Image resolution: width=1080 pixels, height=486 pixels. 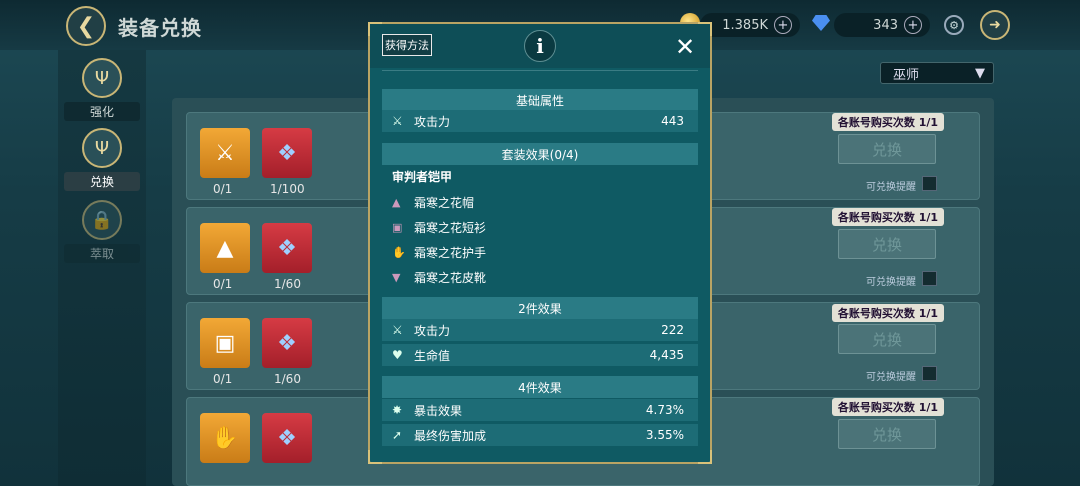 What do you see at coordinates (540, 227) in the screenshot?
I see `set-piece-shirt: ▣ 霜寒之花短衫` at bounding box center [540, 227].